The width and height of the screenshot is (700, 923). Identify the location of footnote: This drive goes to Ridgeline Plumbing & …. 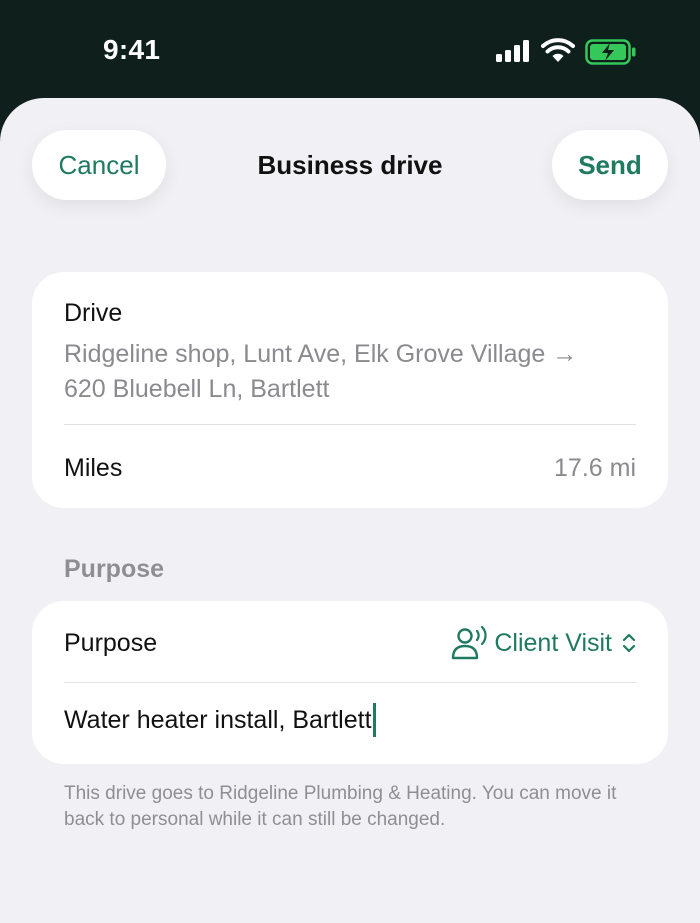
(340, 806).